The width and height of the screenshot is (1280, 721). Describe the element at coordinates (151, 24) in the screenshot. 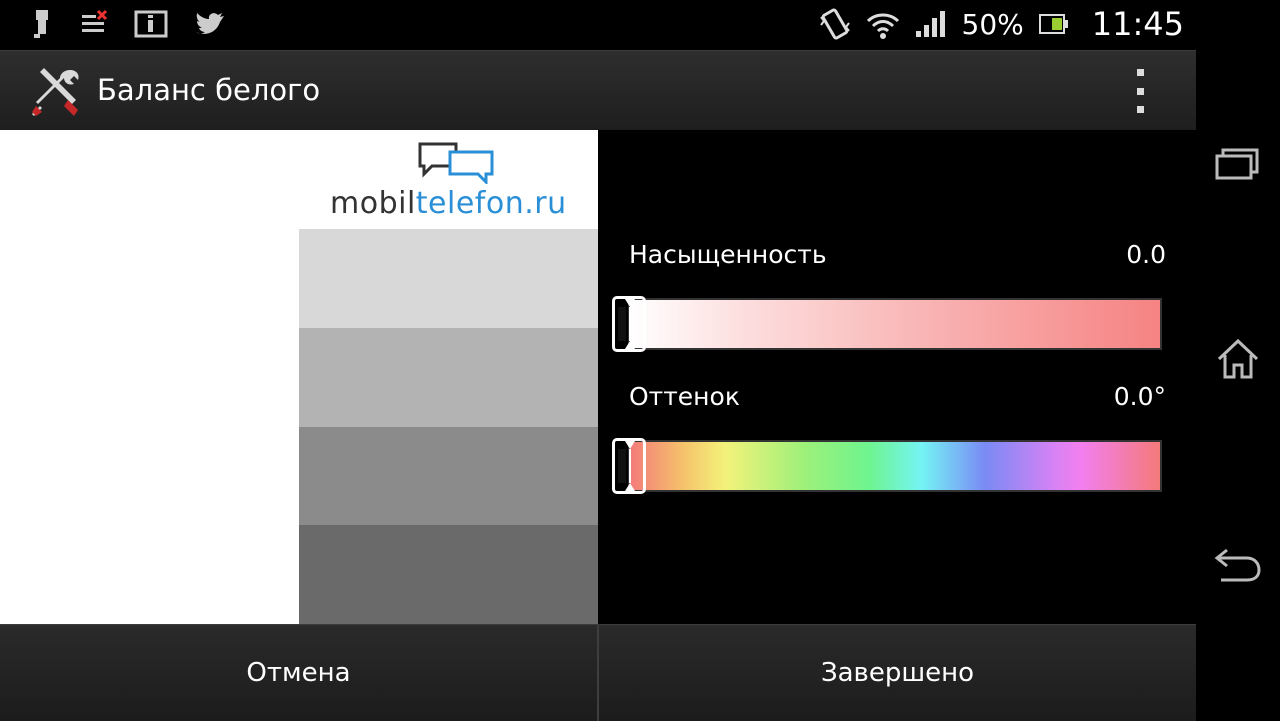

I see `info-icon` at that location.